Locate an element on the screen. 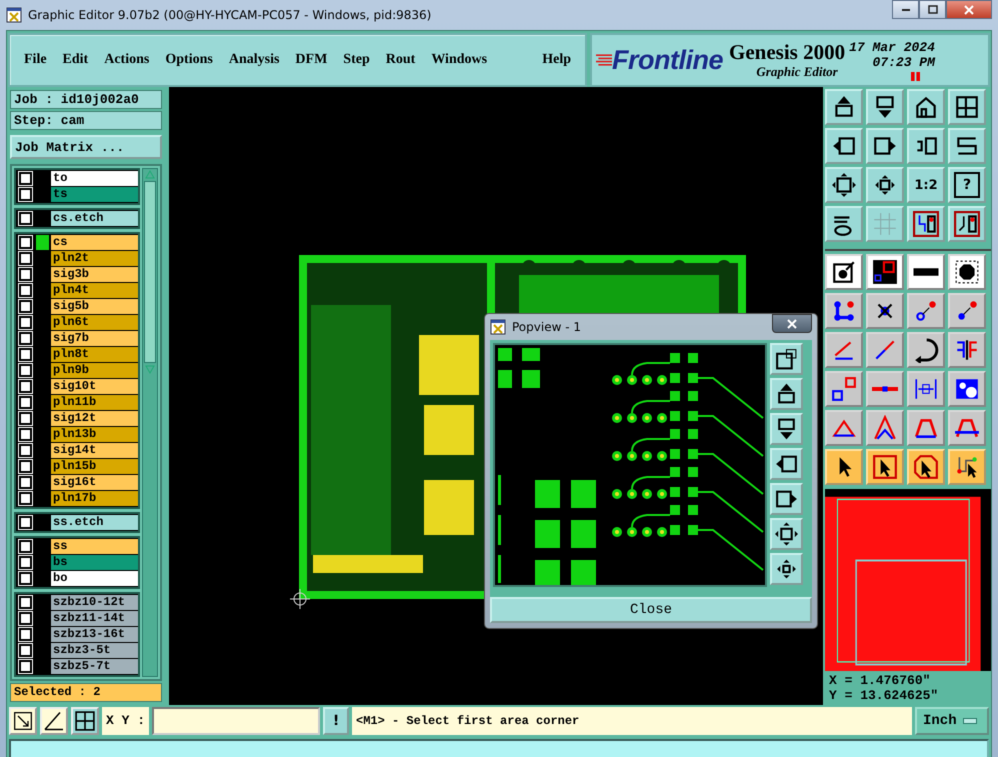  layer-name: pln4t is located at coordinates (94, 290).